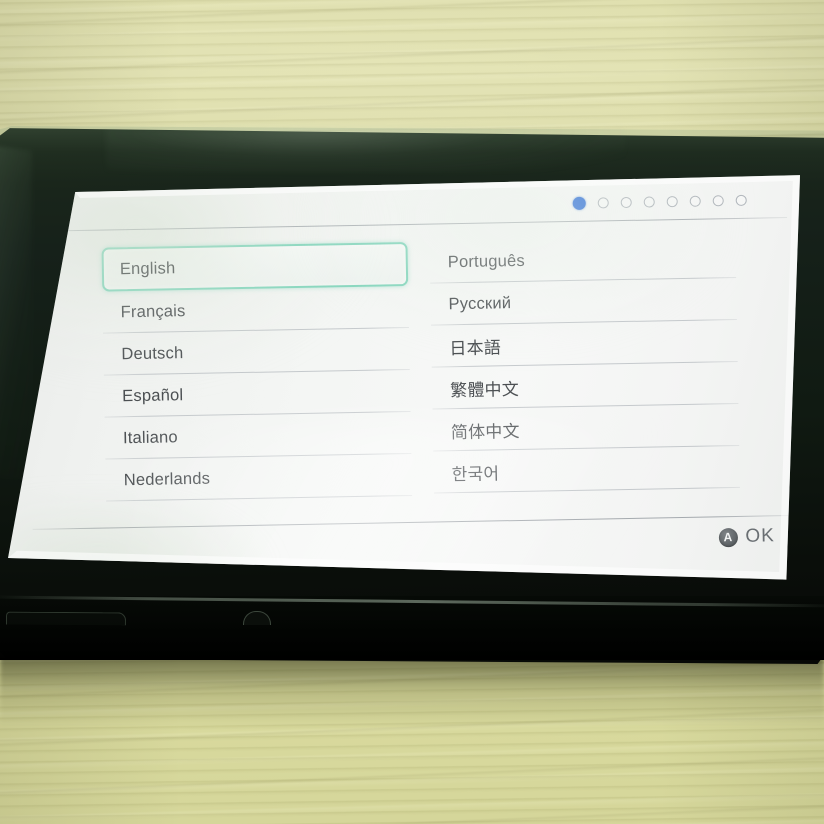  Describe the element at coordinates (259, 478) in the screenshot. I see `language-option-nederlands: Nederlands` at that location.